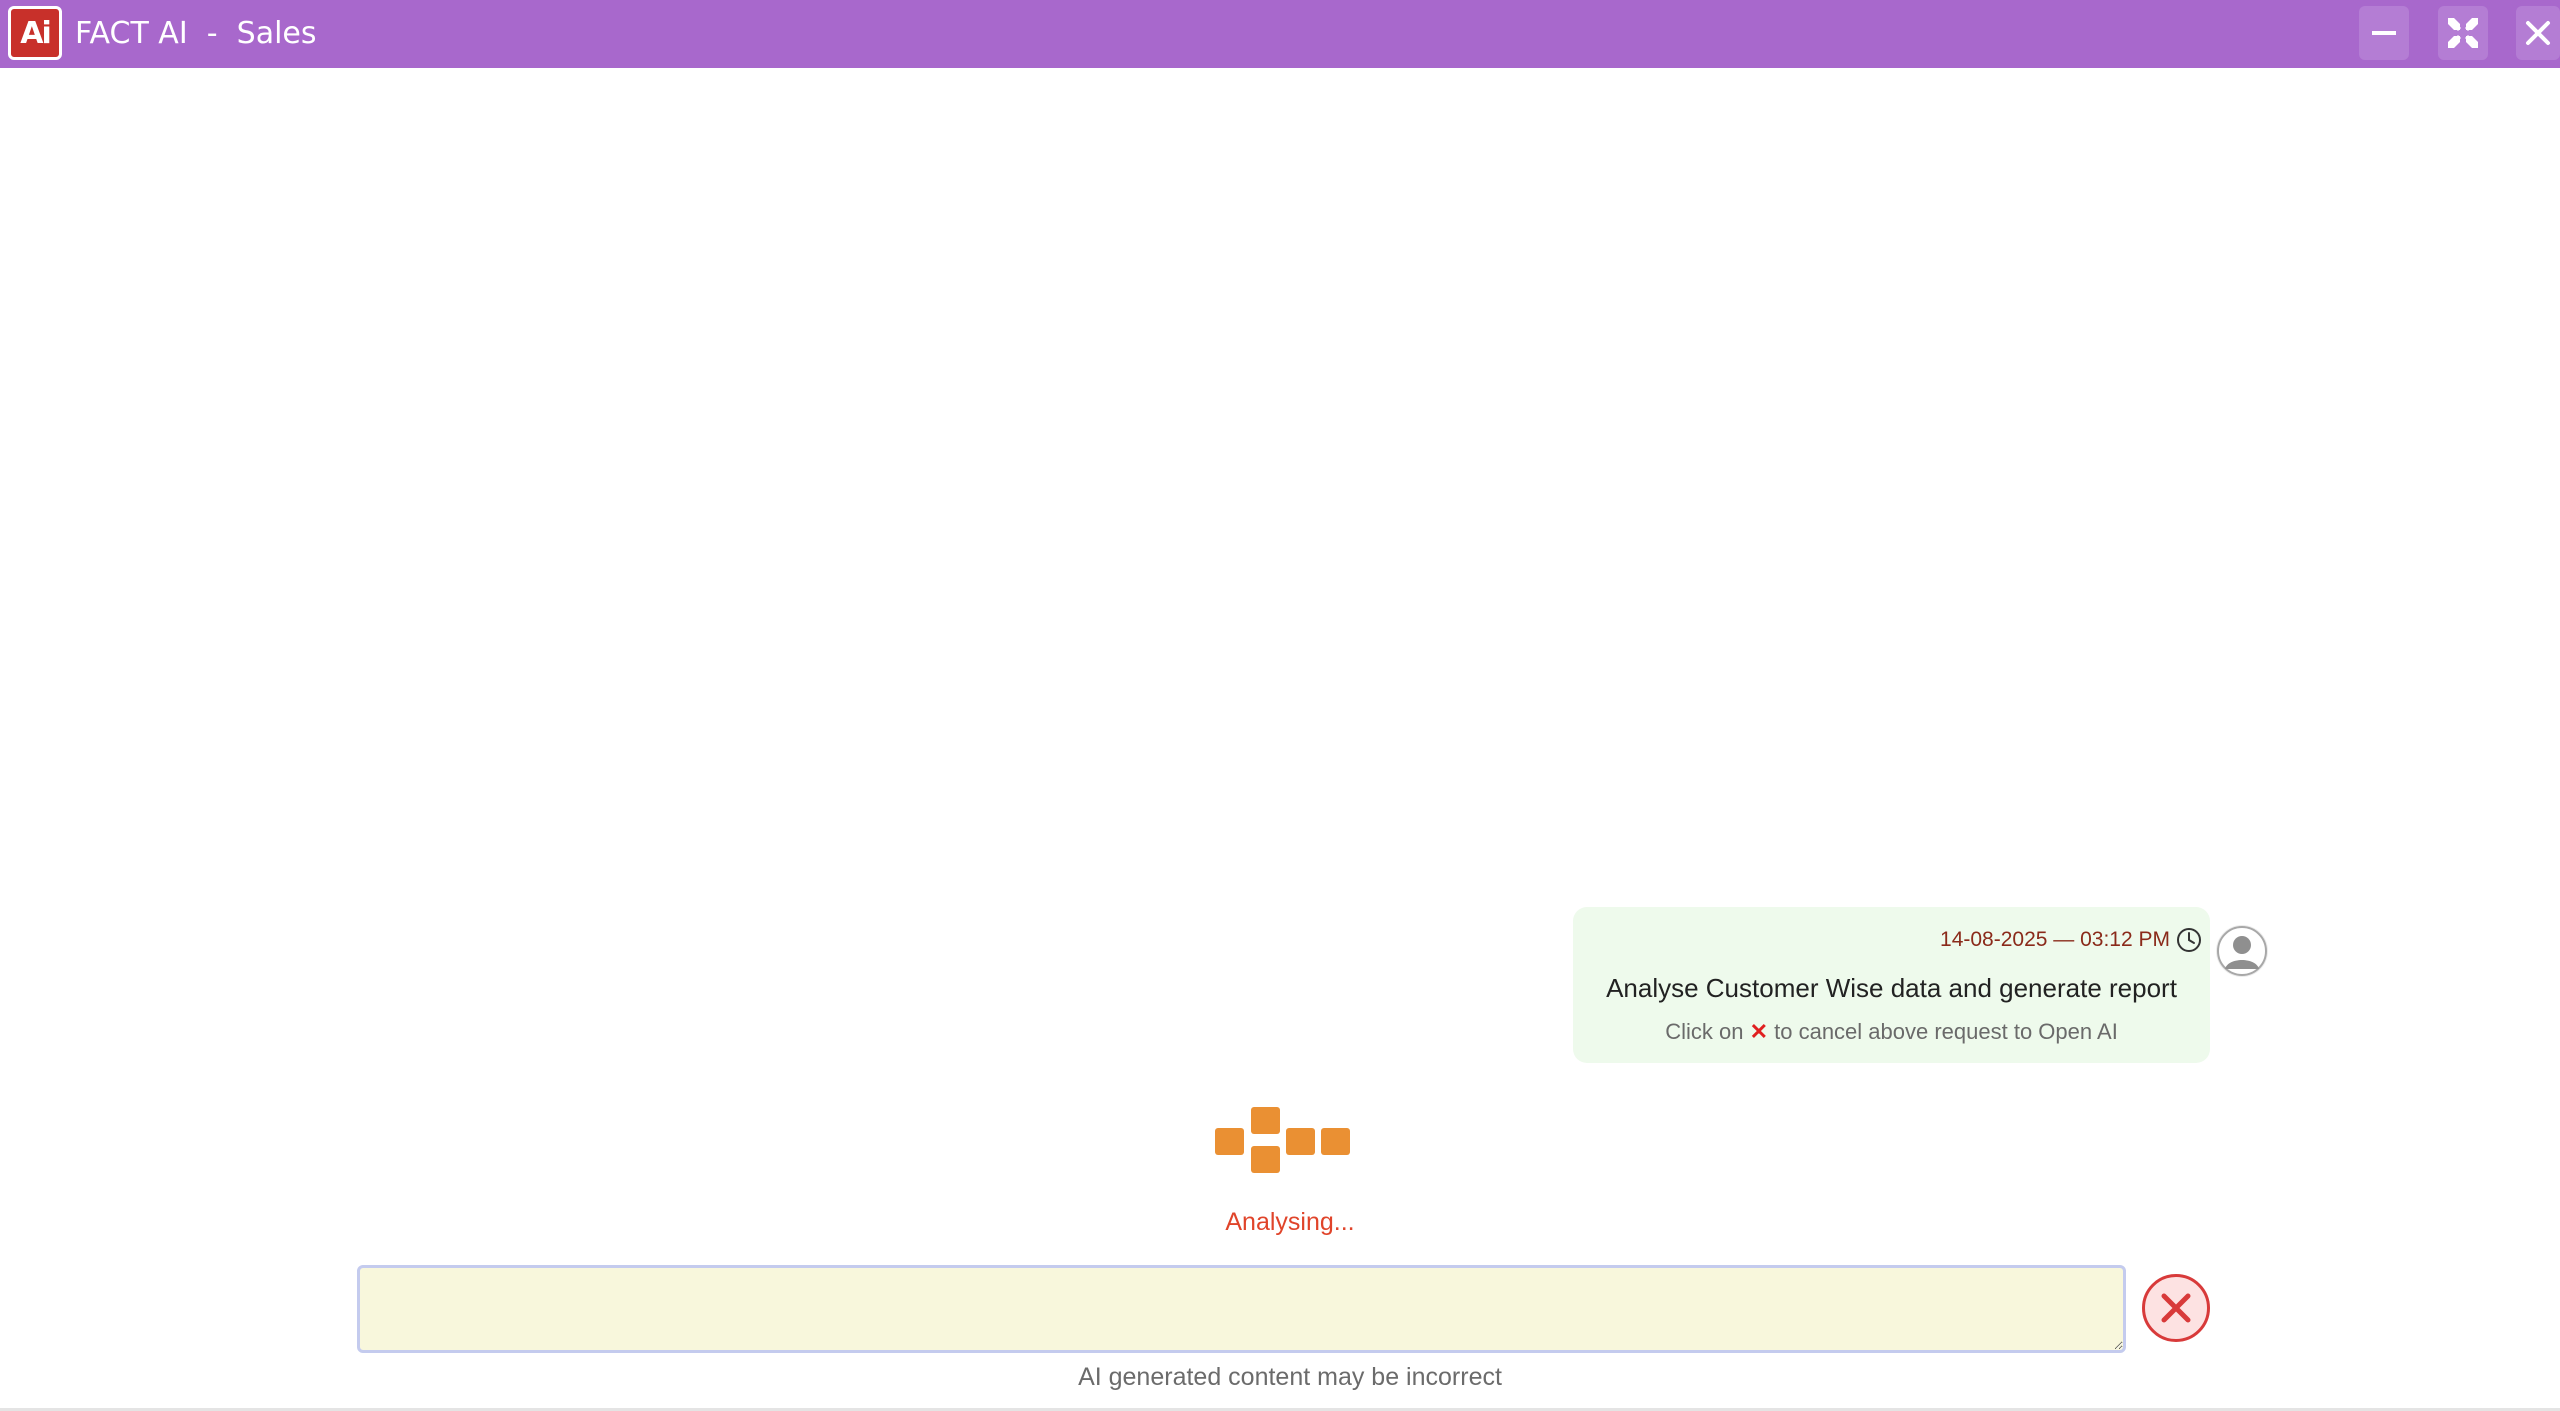 This screenshot has width=2560, height=1411. I want to click on app-name: FACT AI, so click(131, 33).